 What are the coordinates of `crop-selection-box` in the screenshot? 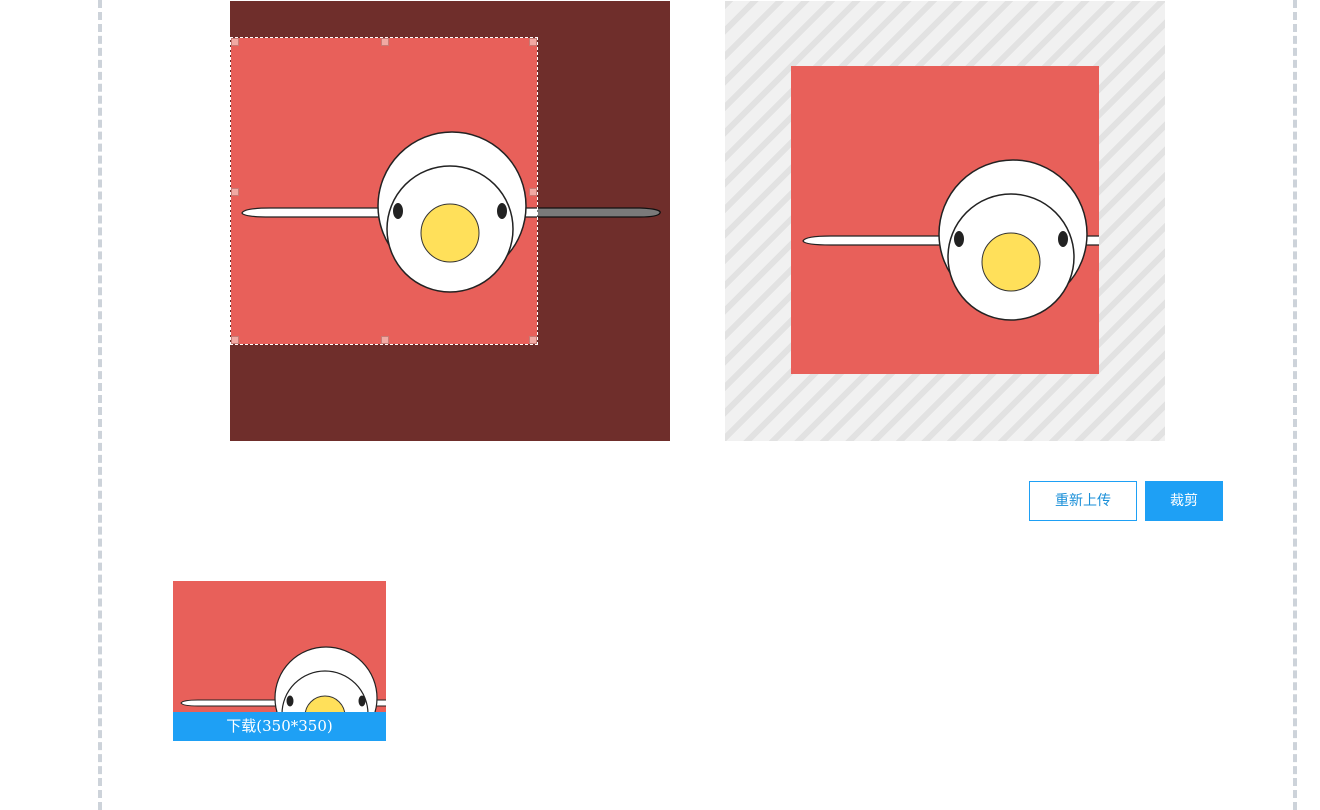 It's located at (384, 191).